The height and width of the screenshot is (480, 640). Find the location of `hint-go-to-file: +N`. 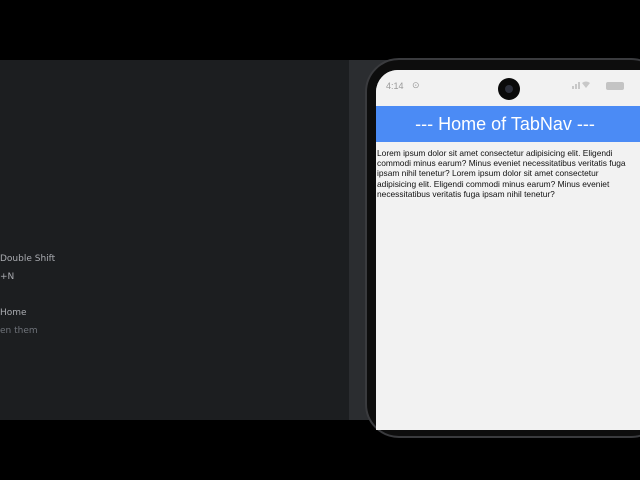

hint-go-to-file: +N is located at coordinates (7, 277).